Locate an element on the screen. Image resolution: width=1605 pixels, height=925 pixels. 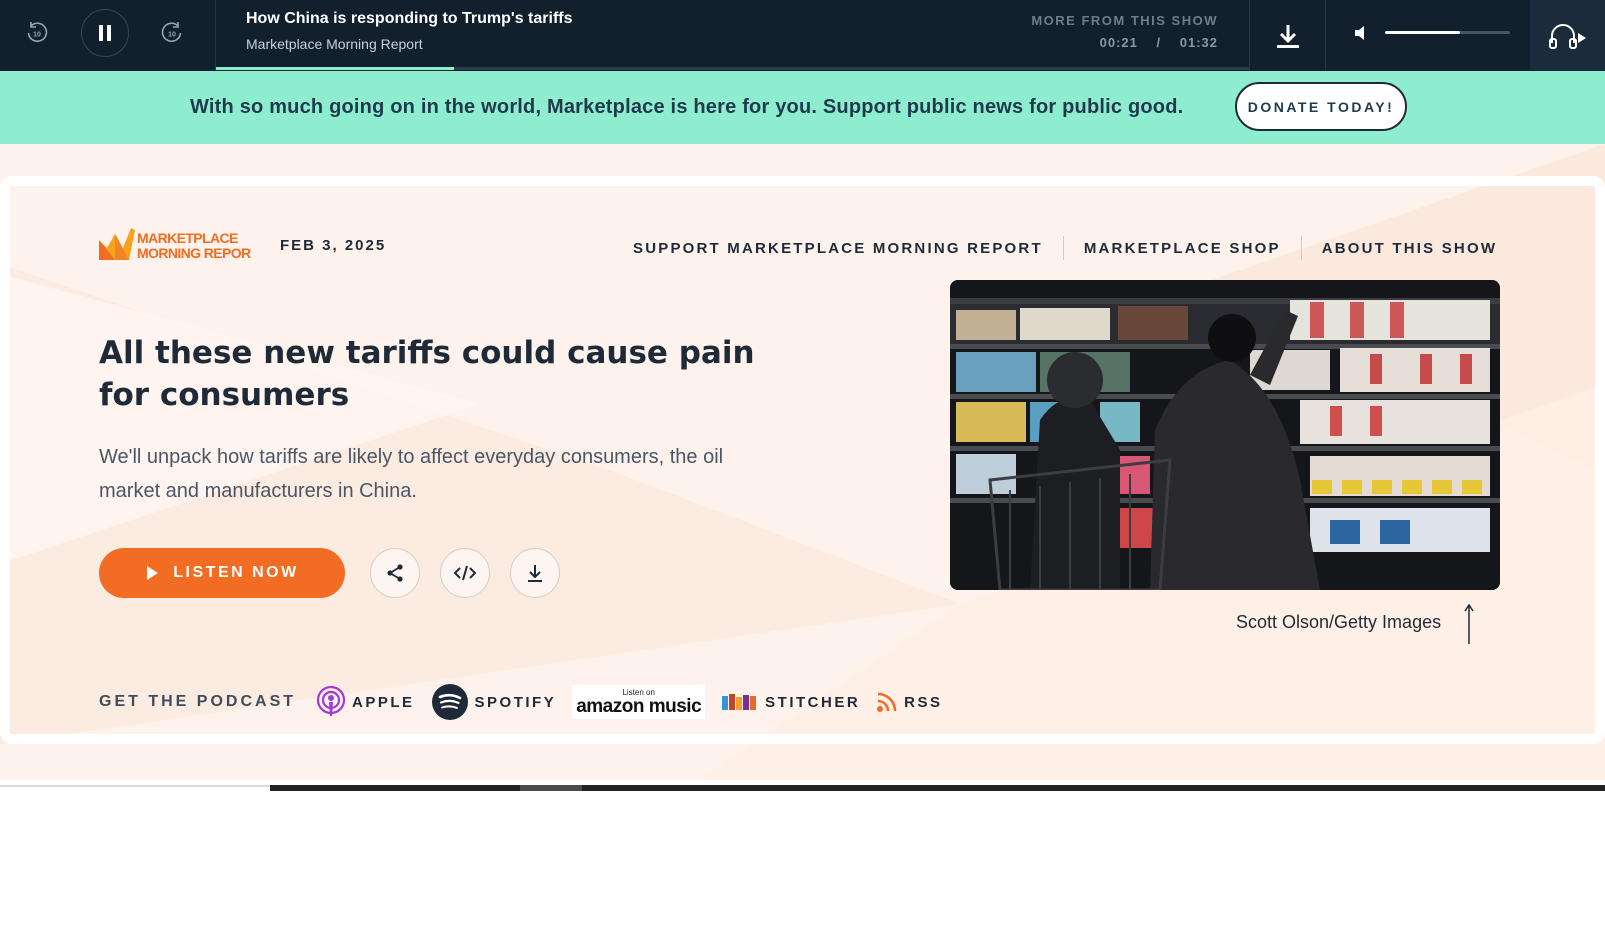
listen-now-button: LISTEN NOW is located at coordinates (222, 573).